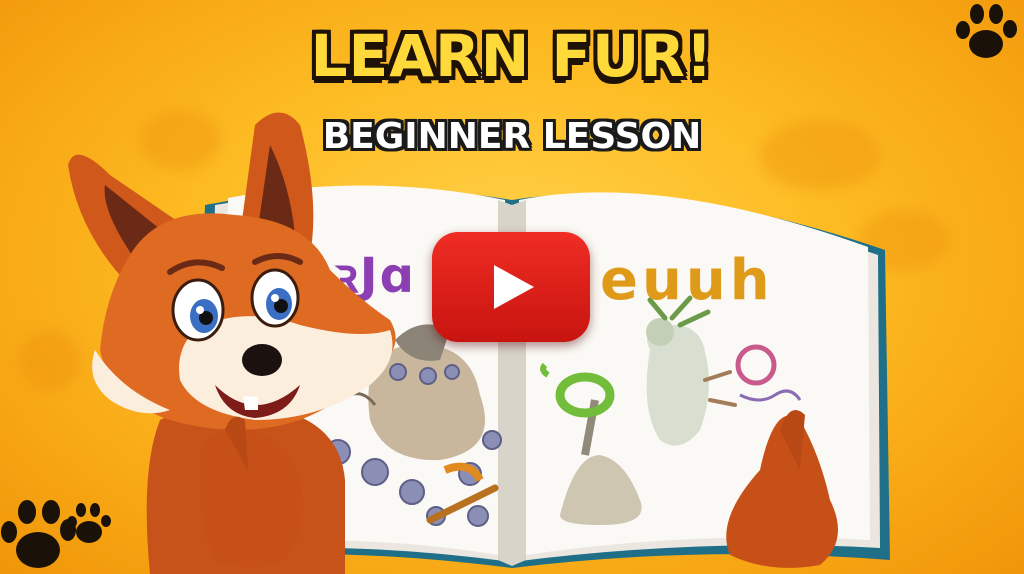  What do you see at coordinates (512, 56) in the screenshot?
I see `video-title-line1: LEARN FUR!` at bounding box center [512, 56].